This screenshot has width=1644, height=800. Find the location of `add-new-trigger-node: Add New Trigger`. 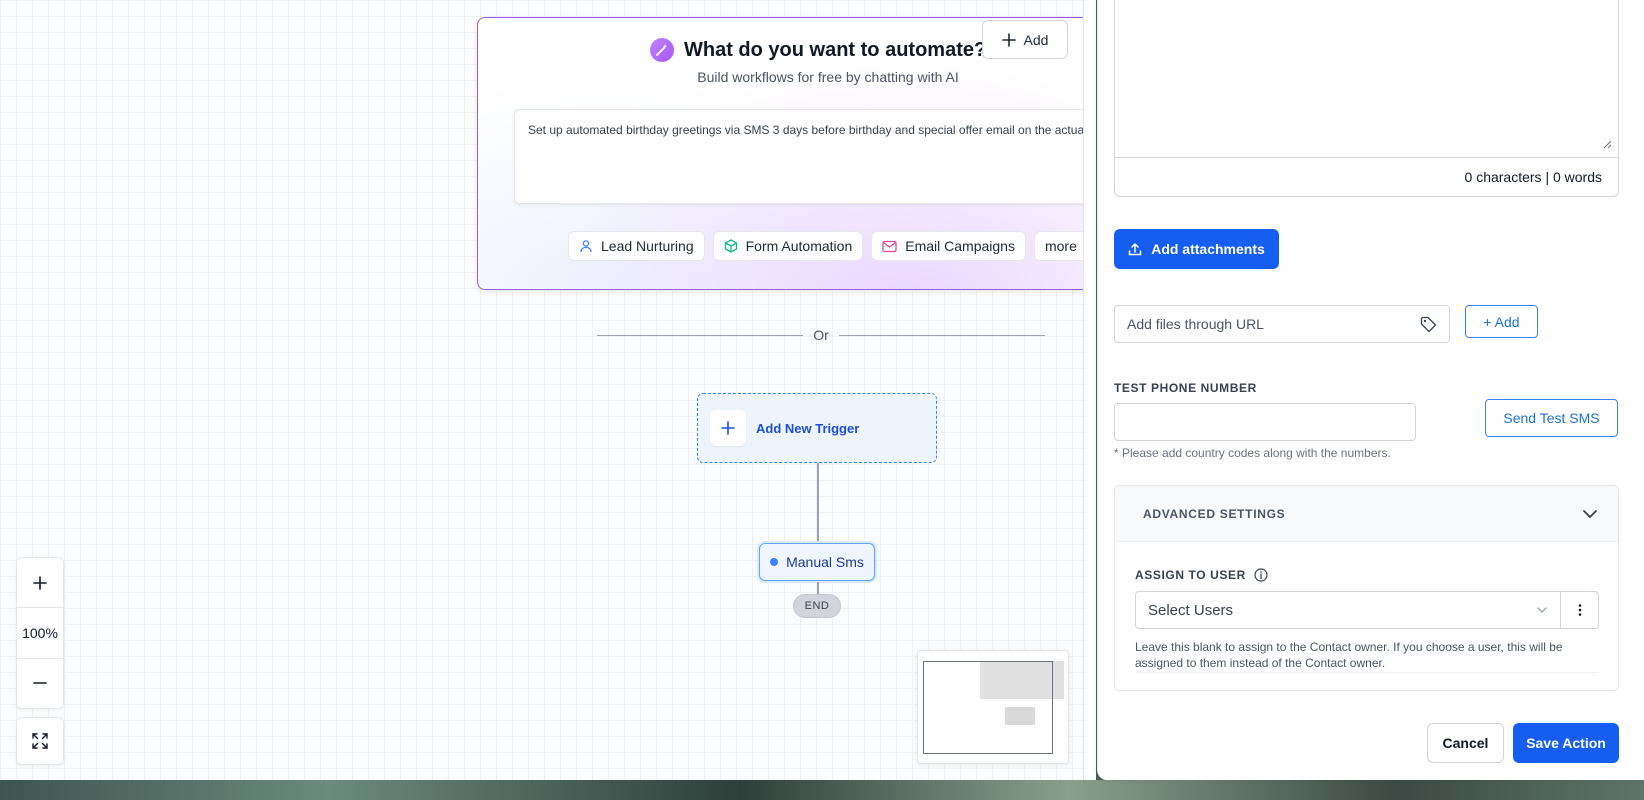

add-new-trigger-node: Add New Trigger is located at coordinates (817, 428).